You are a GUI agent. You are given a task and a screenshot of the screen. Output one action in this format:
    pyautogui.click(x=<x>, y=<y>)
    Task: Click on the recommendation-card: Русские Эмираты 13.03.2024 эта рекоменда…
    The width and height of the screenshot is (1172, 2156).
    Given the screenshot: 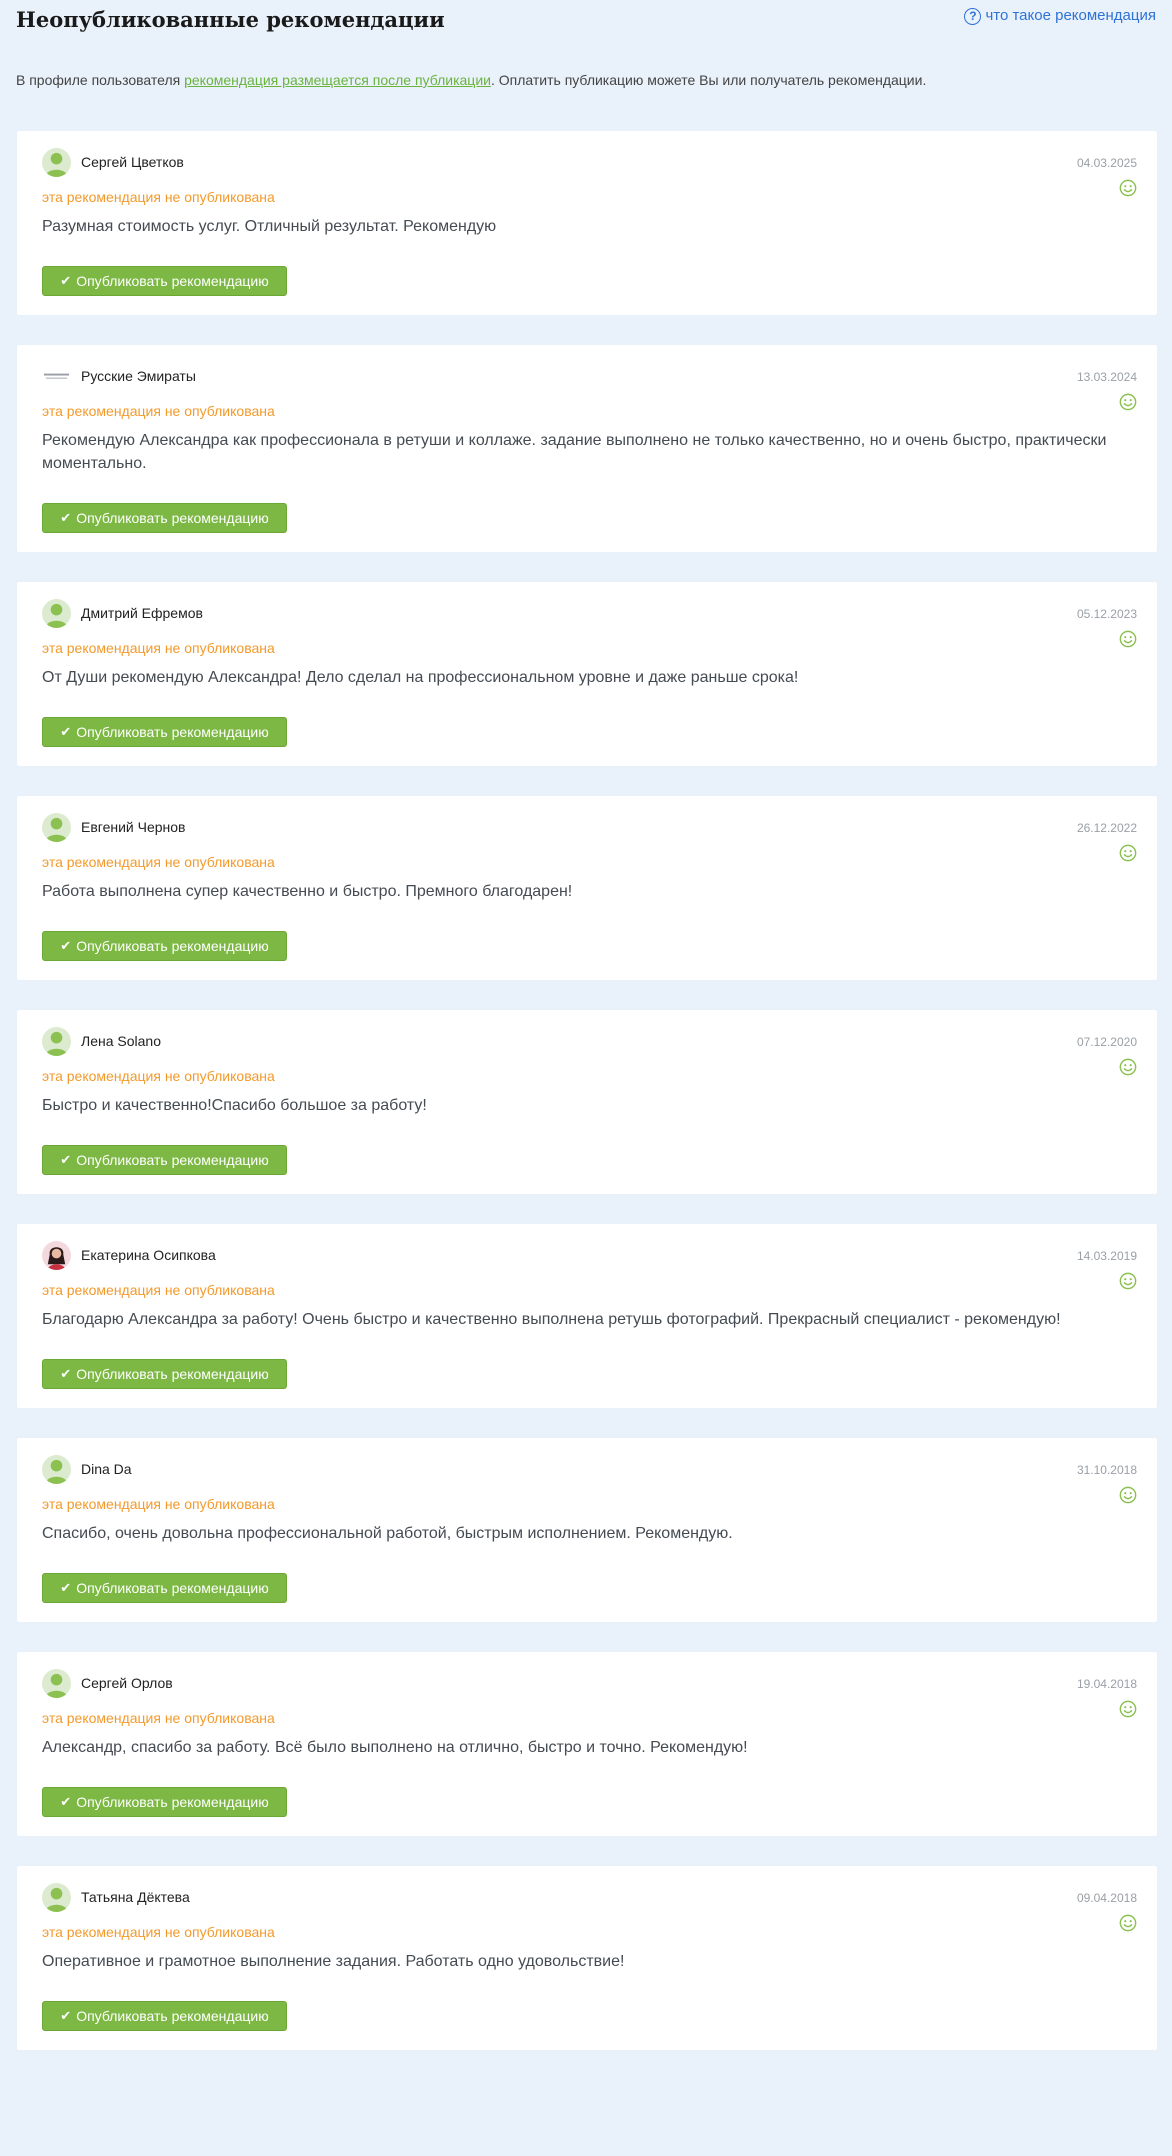 What is the action you would take?
    pyautogui.click(x=587, y=448)
    